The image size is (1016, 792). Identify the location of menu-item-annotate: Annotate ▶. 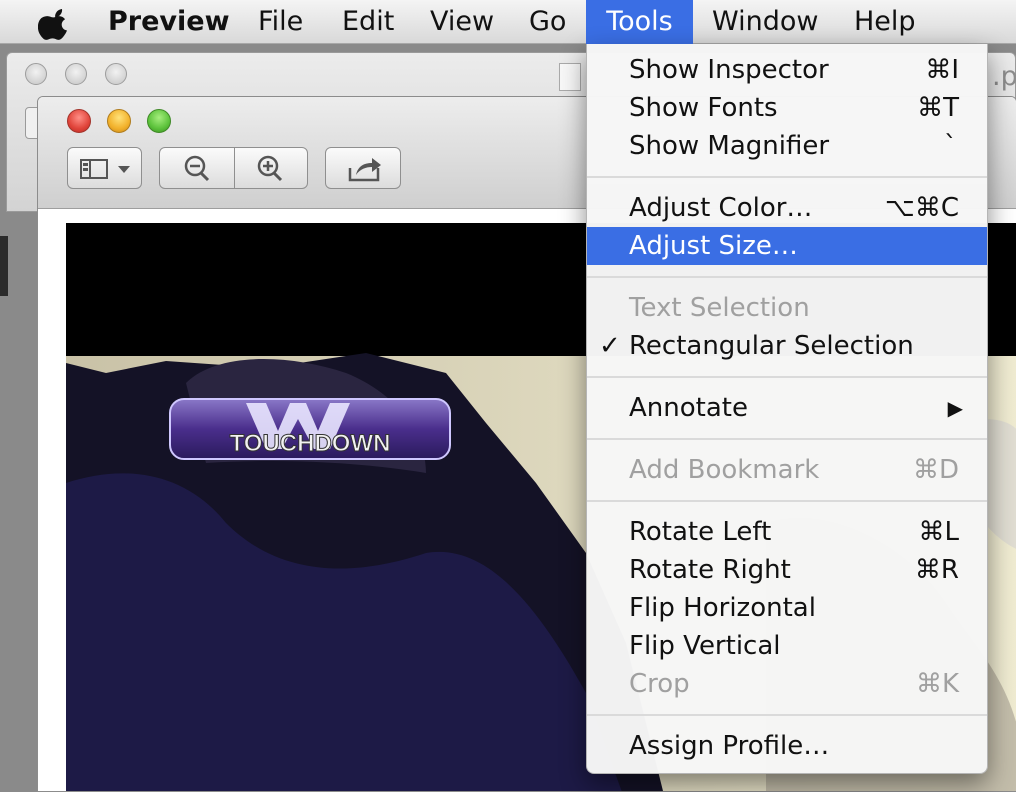
(787, 408).